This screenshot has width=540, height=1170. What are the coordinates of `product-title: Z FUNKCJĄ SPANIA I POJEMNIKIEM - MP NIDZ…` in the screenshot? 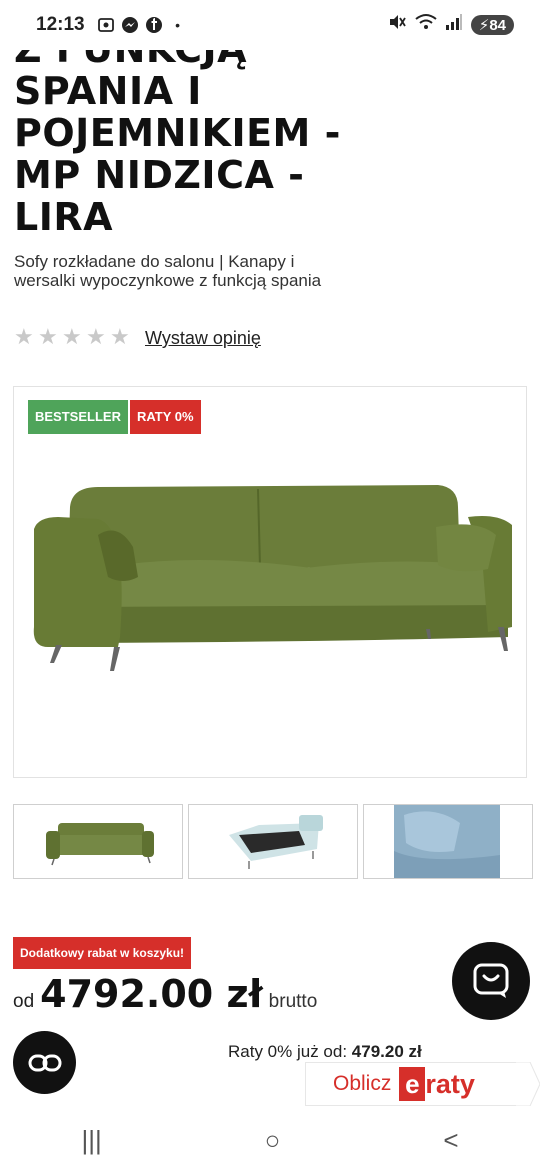 It's located at (177, 133).